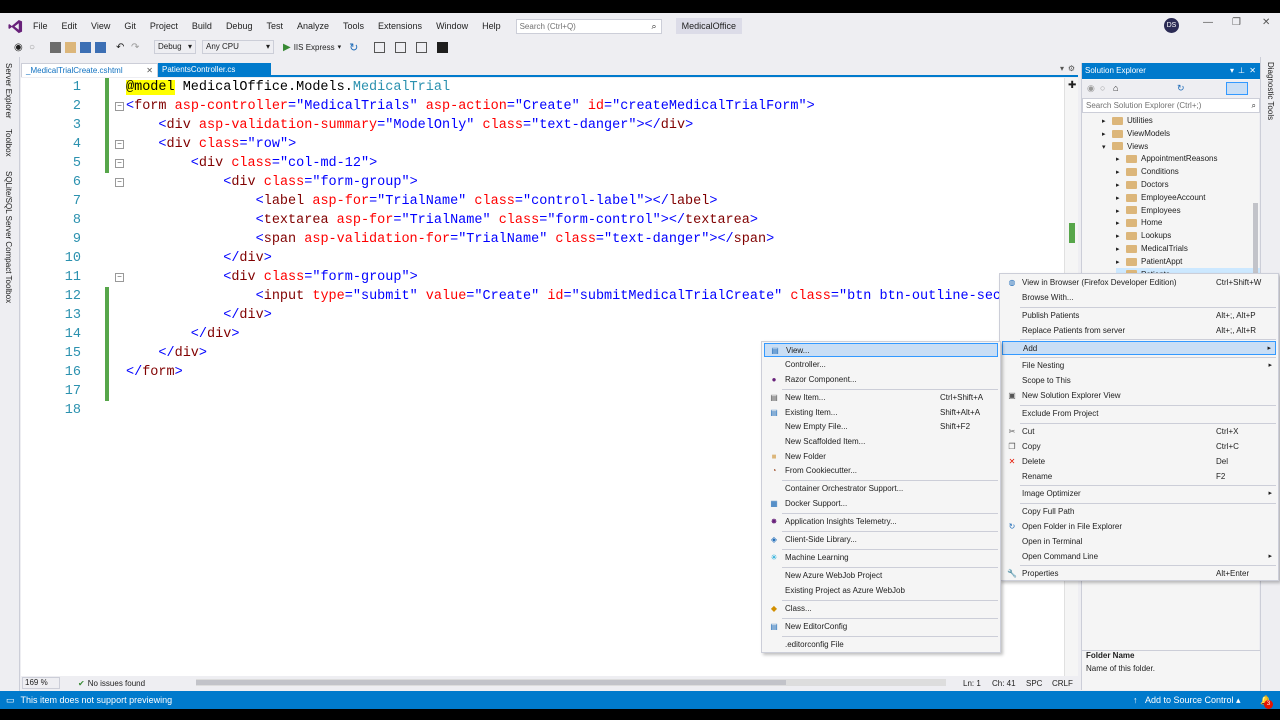 The height and width of the screenshot is (720, 1280). Describe the element at coordinates (1139, 348) in the screenshot. I see `menu-item-add: Add ▸` at that location.